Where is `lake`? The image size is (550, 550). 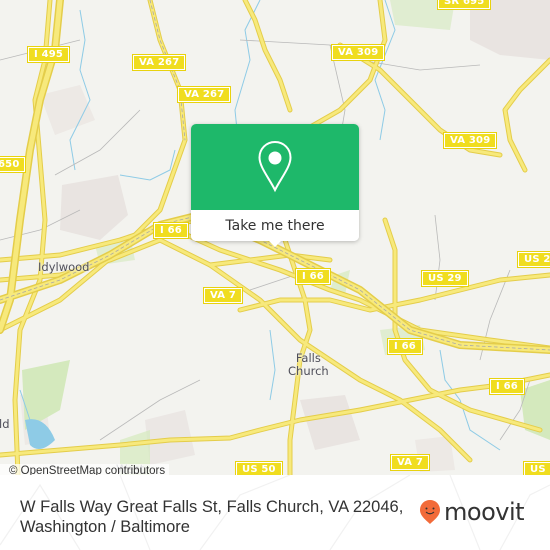 lake is located at coordinates (40, 434).